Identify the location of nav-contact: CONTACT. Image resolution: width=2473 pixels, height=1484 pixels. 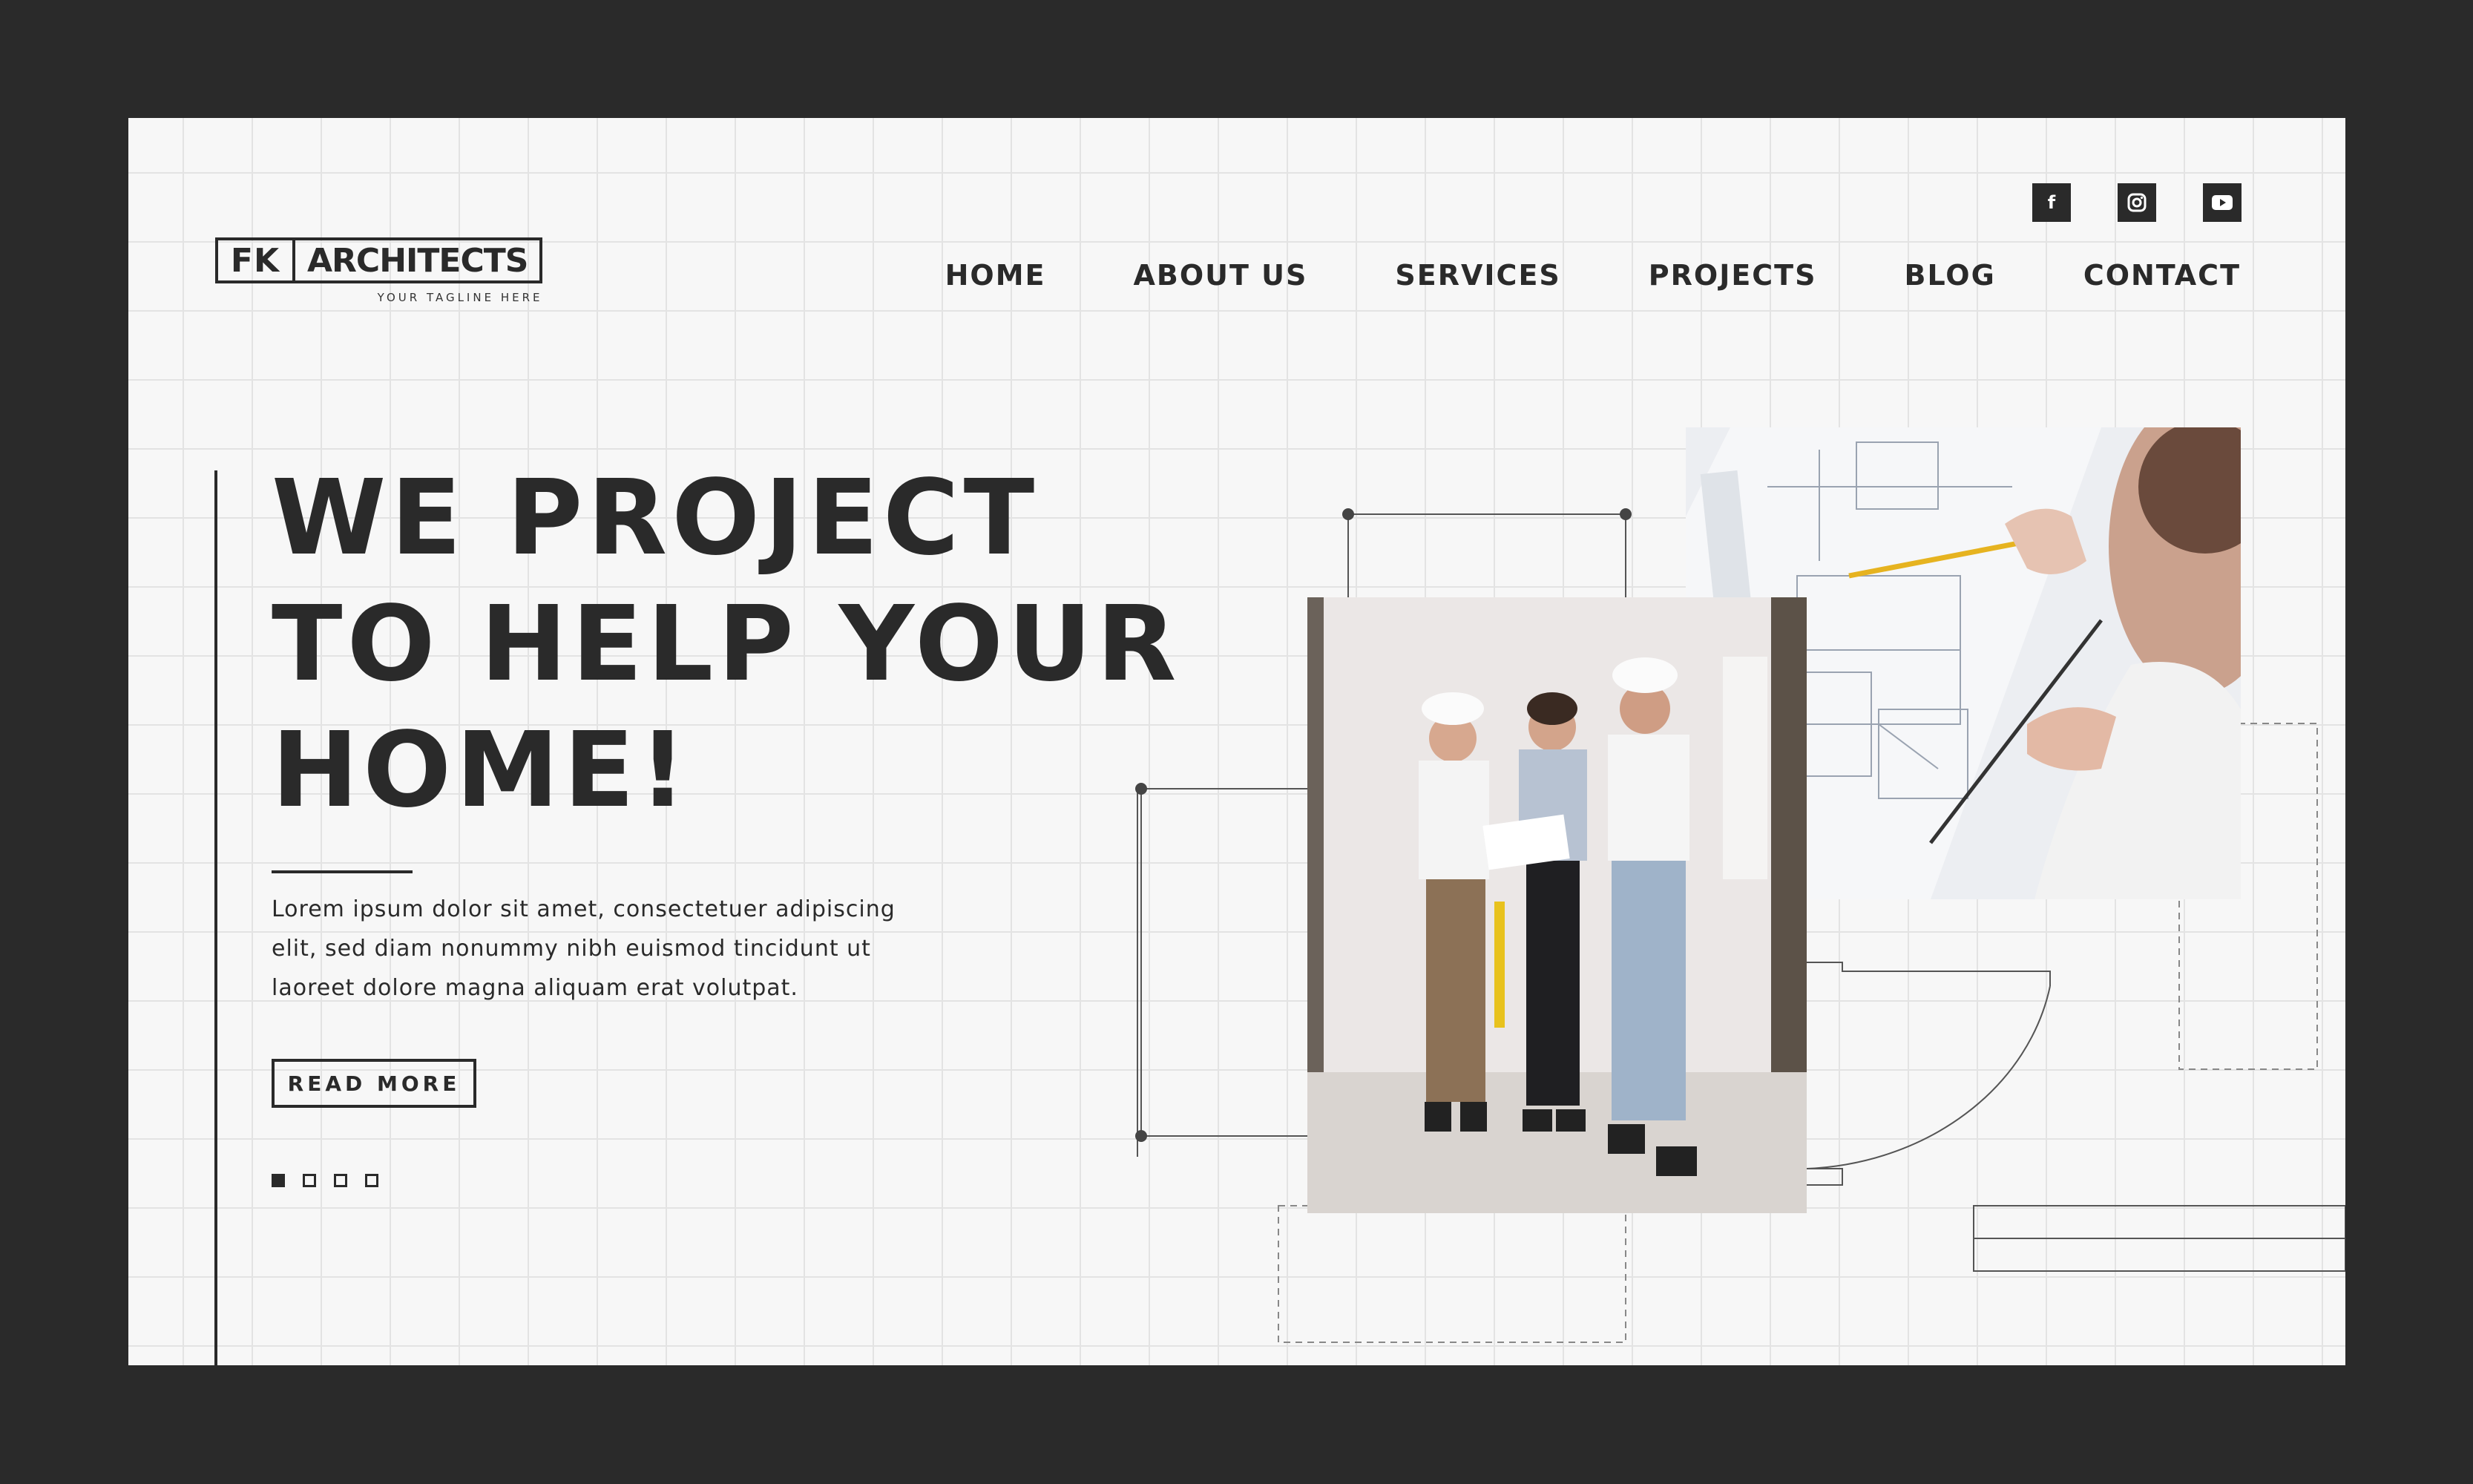
(2162, 275).